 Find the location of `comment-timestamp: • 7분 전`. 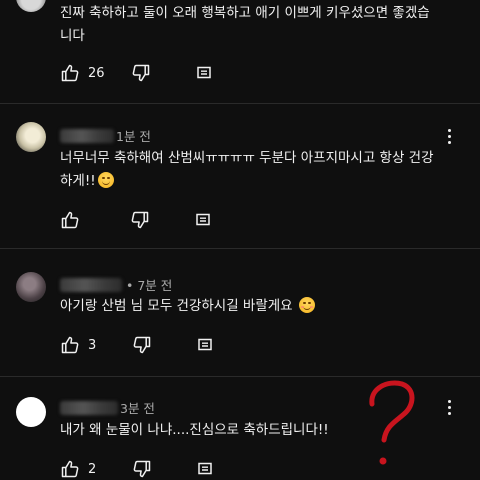

comment-timestamp: • 7분 전 is located at coordinates (149, 285).